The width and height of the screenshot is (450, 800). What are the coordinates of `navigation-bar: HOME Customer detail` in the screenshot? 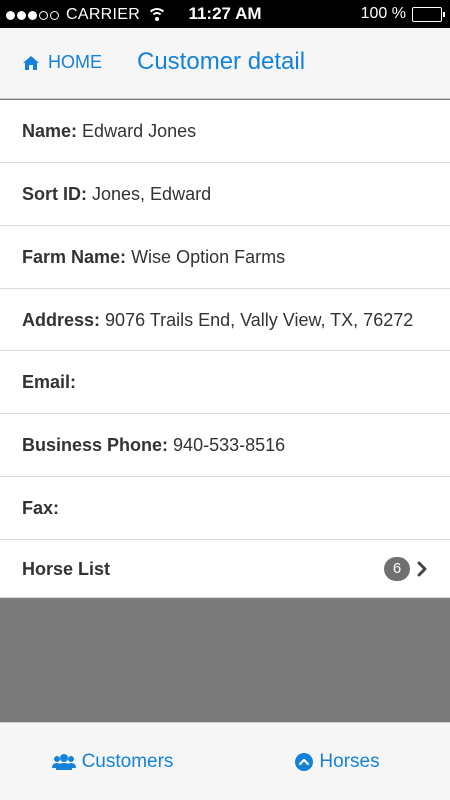 It's located at (225, 63).